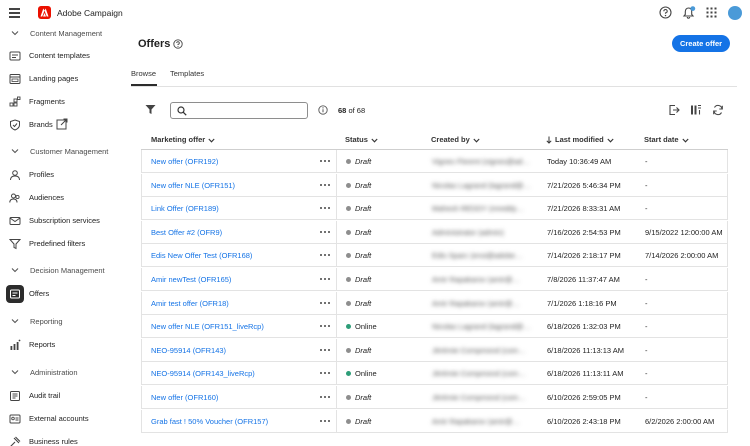 The height and width of the screenshot is (446, 750). What do you see at coordinates (56, 271) in the screenshot?
I see `section-decision-management: Decision Management` at bounding box center [56, 271].